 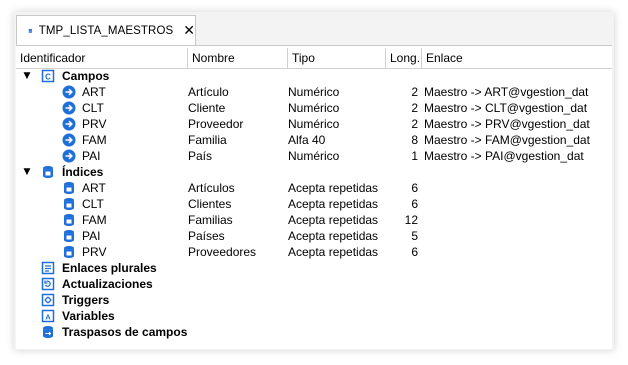 What do you see at coordinates (48, 284) in the screenshot?
I see `updates-icon` at bounding box center [48, 284].